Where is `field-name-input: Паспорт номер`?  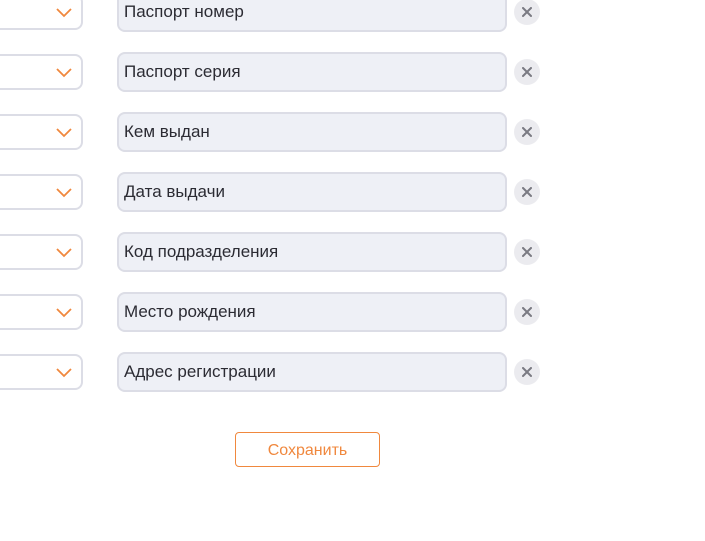
field-name-input: Паспорт номер is located at coordinates (312, 16).